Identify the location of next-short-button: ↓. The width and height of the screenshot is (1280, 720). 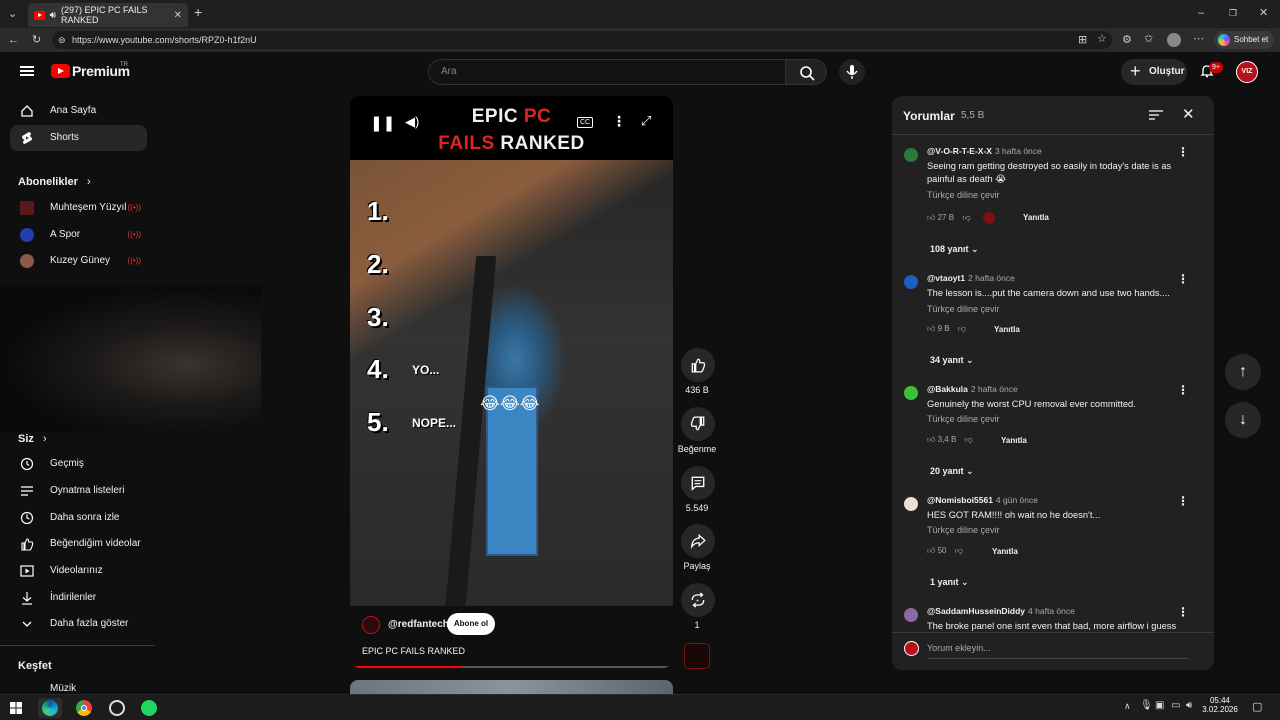
(1243, 420).